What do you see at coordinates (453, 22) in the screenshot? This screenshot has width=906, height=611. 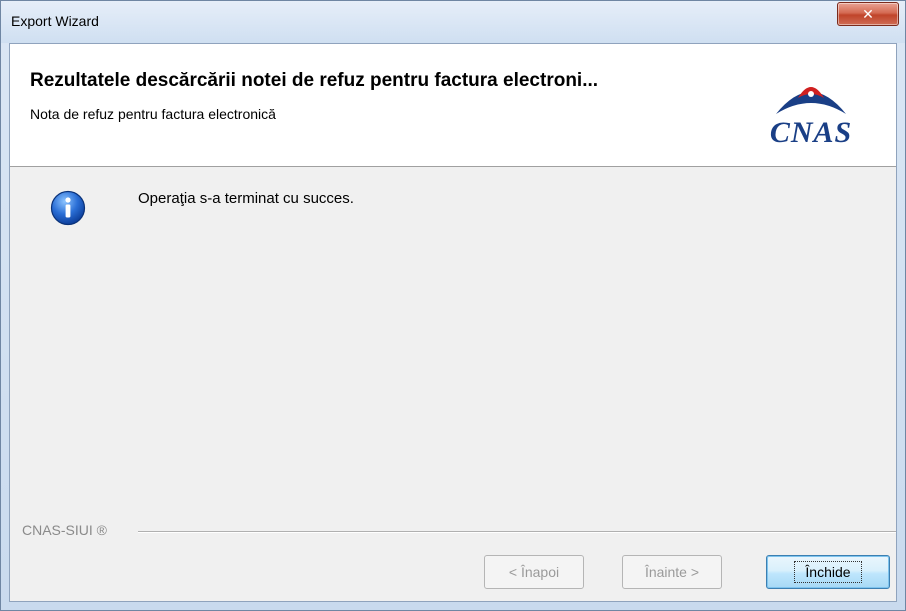 I see `title-bar: Export Wizard ✕` at bounding box center [453, 22].